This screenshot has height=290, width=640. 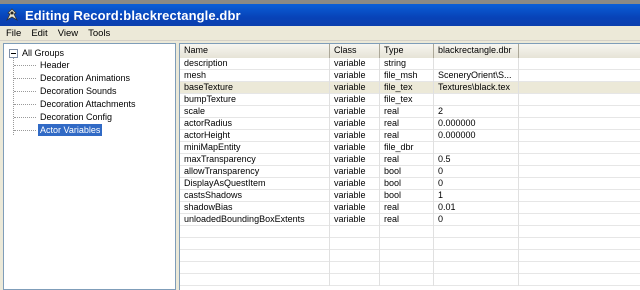 I want to click on tree-item-decoration-sounds: Decoration Sounds, so click(x=66, y=91).